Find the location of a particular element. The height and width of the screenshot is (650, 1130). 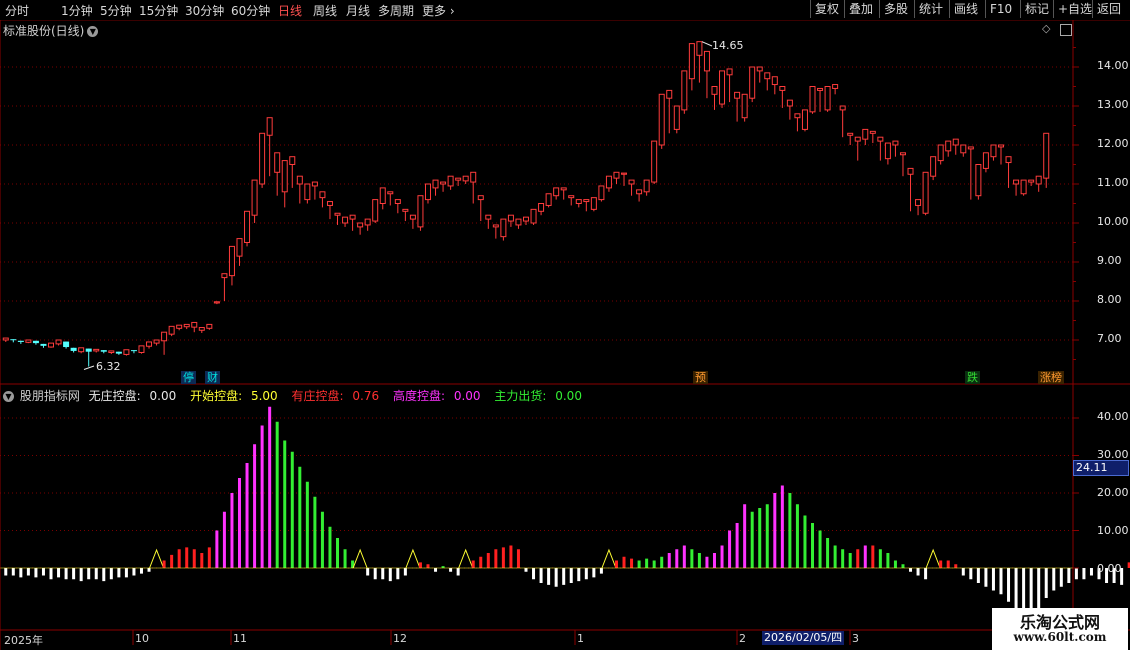

price-tick: 14.00 is located at coordinates (1113, 65).